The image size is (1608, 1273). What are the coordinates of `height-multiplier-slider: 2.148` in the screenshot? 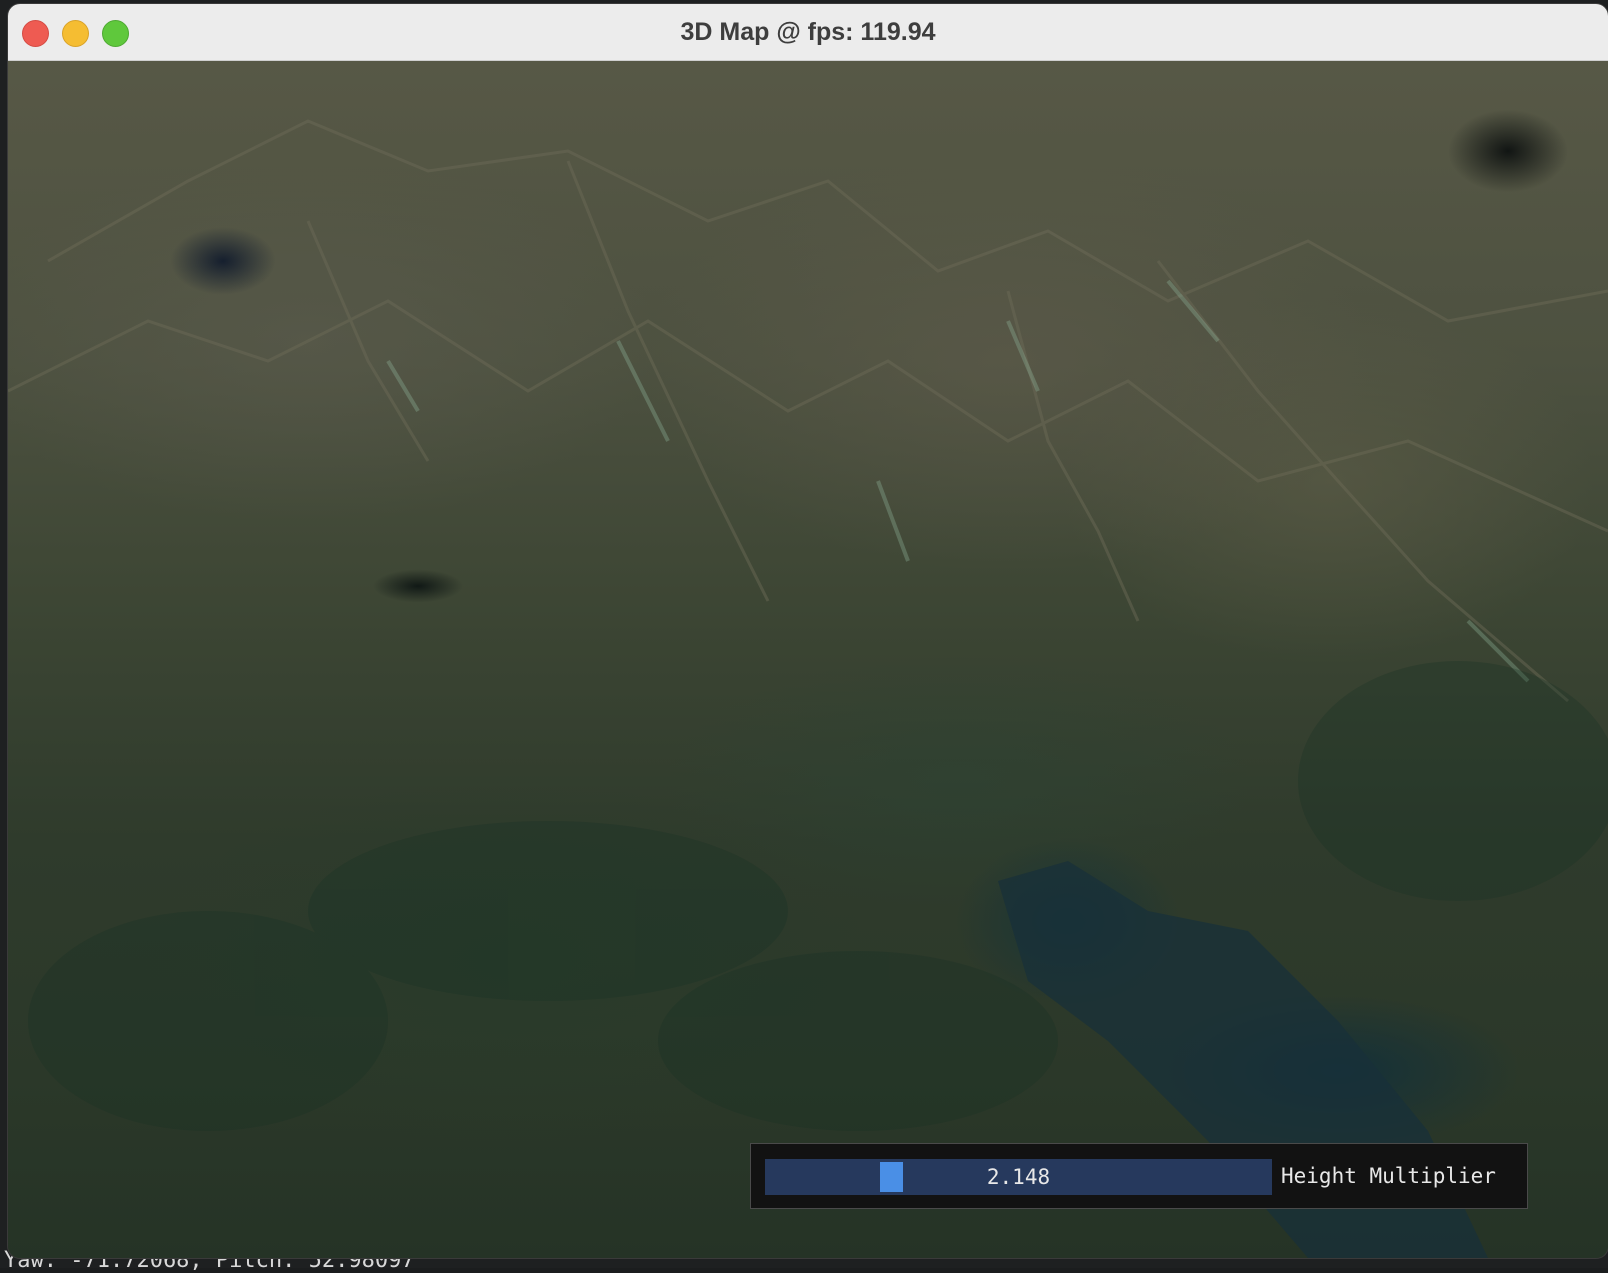 It's located at (1018, 1177).